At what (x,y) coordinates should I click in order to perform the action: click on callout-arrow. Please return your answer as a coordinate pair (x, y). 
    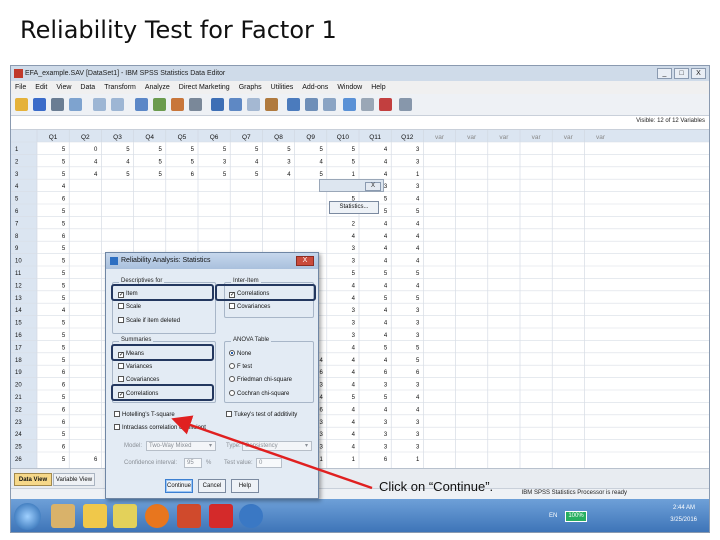
    Looking at the image, I should click on (272, 452).